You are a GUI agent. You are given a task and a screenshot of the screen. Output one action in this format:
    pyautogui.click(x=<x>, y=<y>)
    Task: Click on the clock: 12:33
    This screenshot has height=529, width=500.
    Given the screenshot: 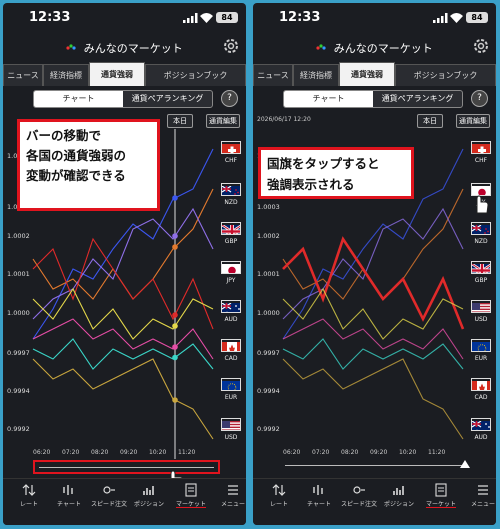 What is the action you would take?
    pyautogui.click(x=300, y=17)
    